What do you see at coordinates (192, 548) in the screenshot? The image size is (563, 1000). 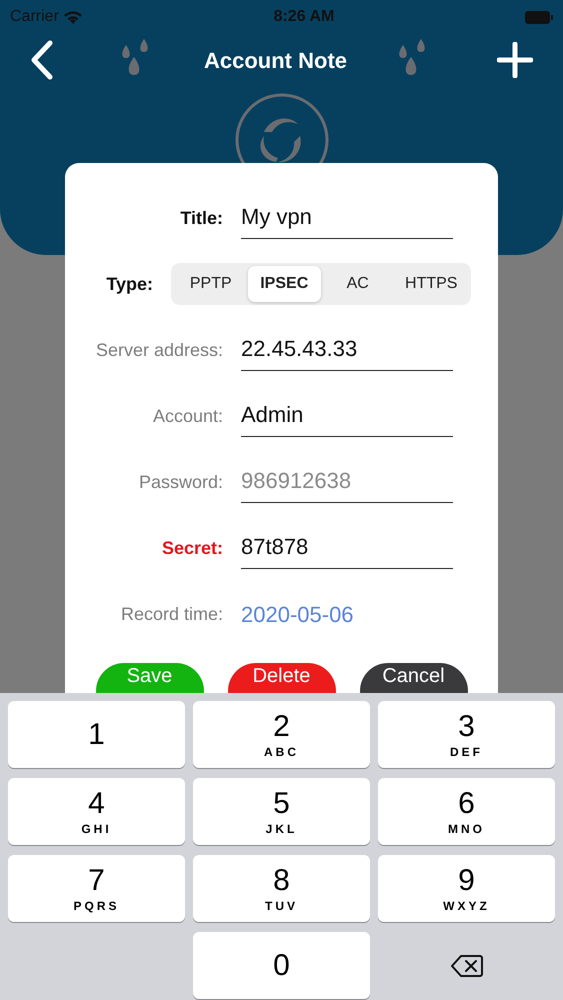 I see `field-label: Secret:` at bounding box center [192, 548].